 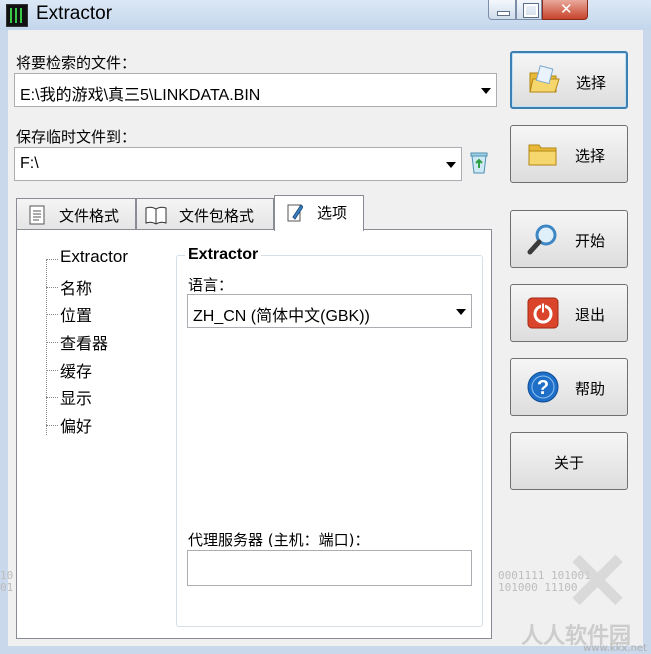 I want to click on window-title: Extractor, so click(x=74, y=13).